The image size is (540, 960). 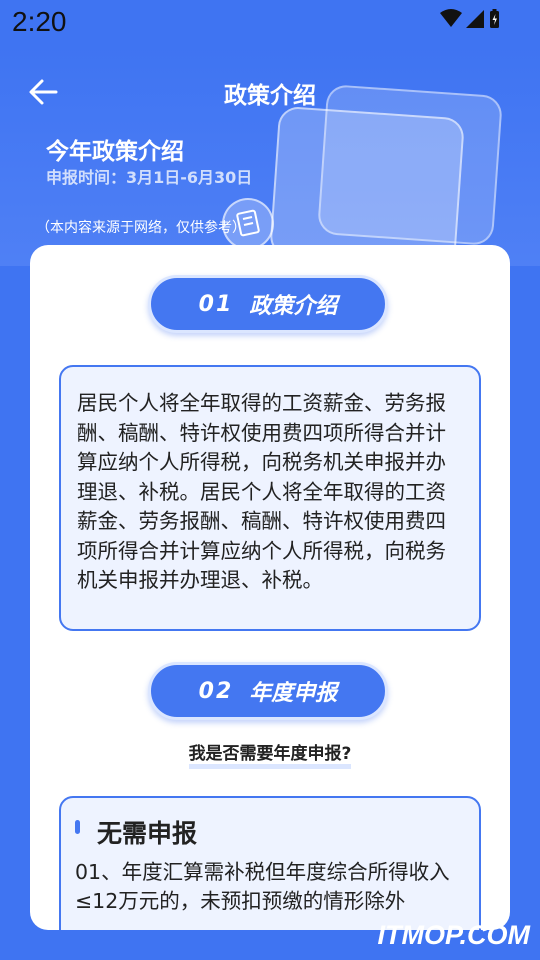 What do you see at coordinates (270, 96) in the screenshot?
I see `page-title: 政策介绍` at bounding box center [270, 96].